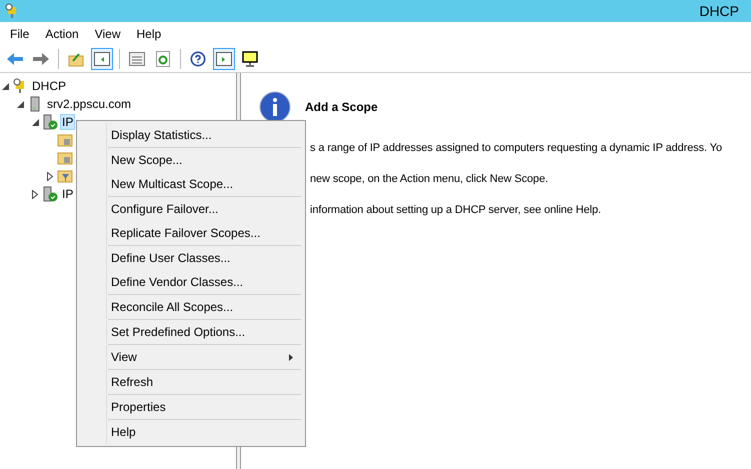 Image resolution: width=751 pixels, height=469 pixels. What do you see at coordinates (62, 34) in the screenshot?
I see `menu-item: Action` at bounding box center [62, 34].